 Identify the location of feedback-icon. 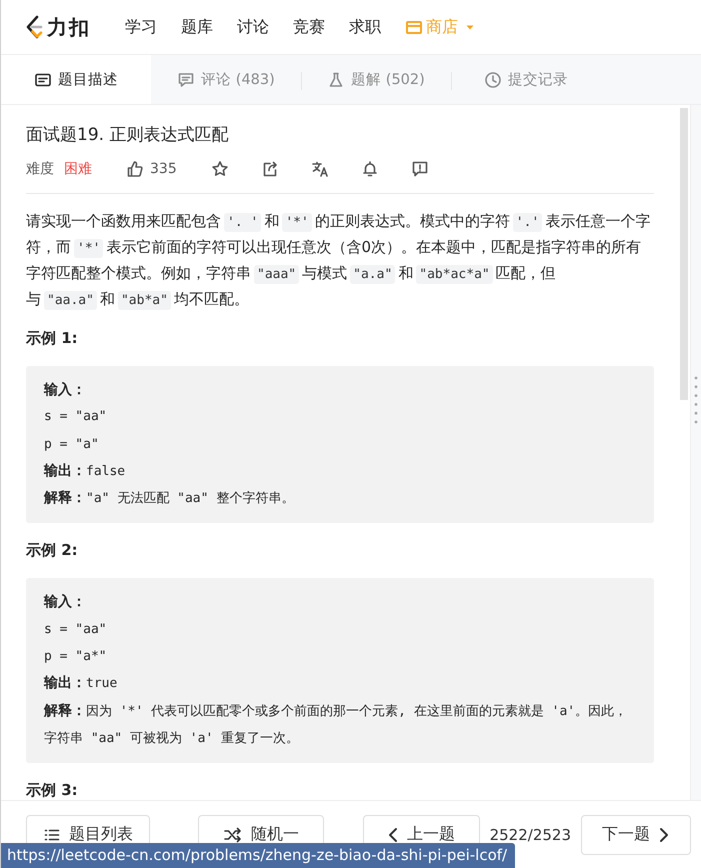
(419, 169).